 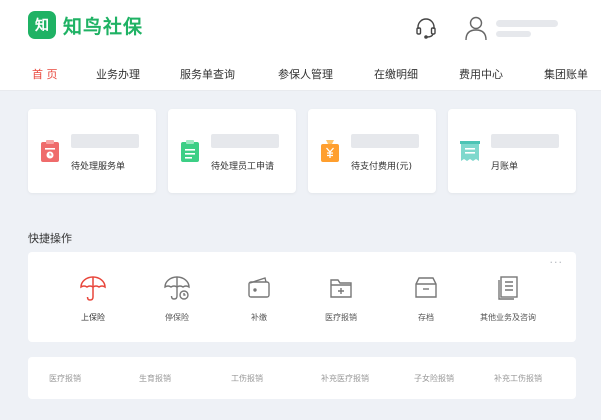 I want to click on nav-insured-management: 参保人管理, so click(x=305, y=74).